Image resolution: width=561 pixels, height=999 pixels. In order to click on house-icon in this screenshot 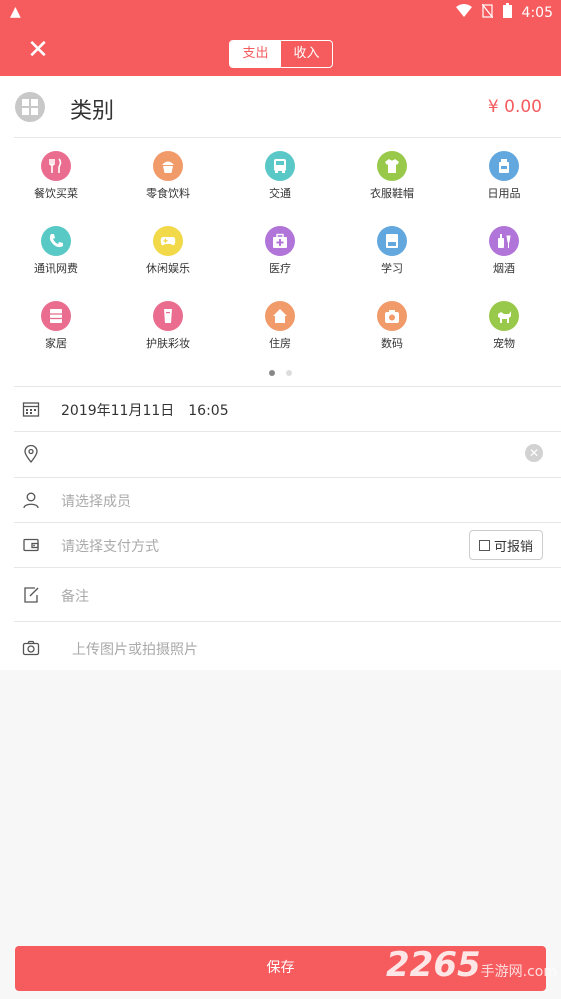, I will do `click(280, 316)`.